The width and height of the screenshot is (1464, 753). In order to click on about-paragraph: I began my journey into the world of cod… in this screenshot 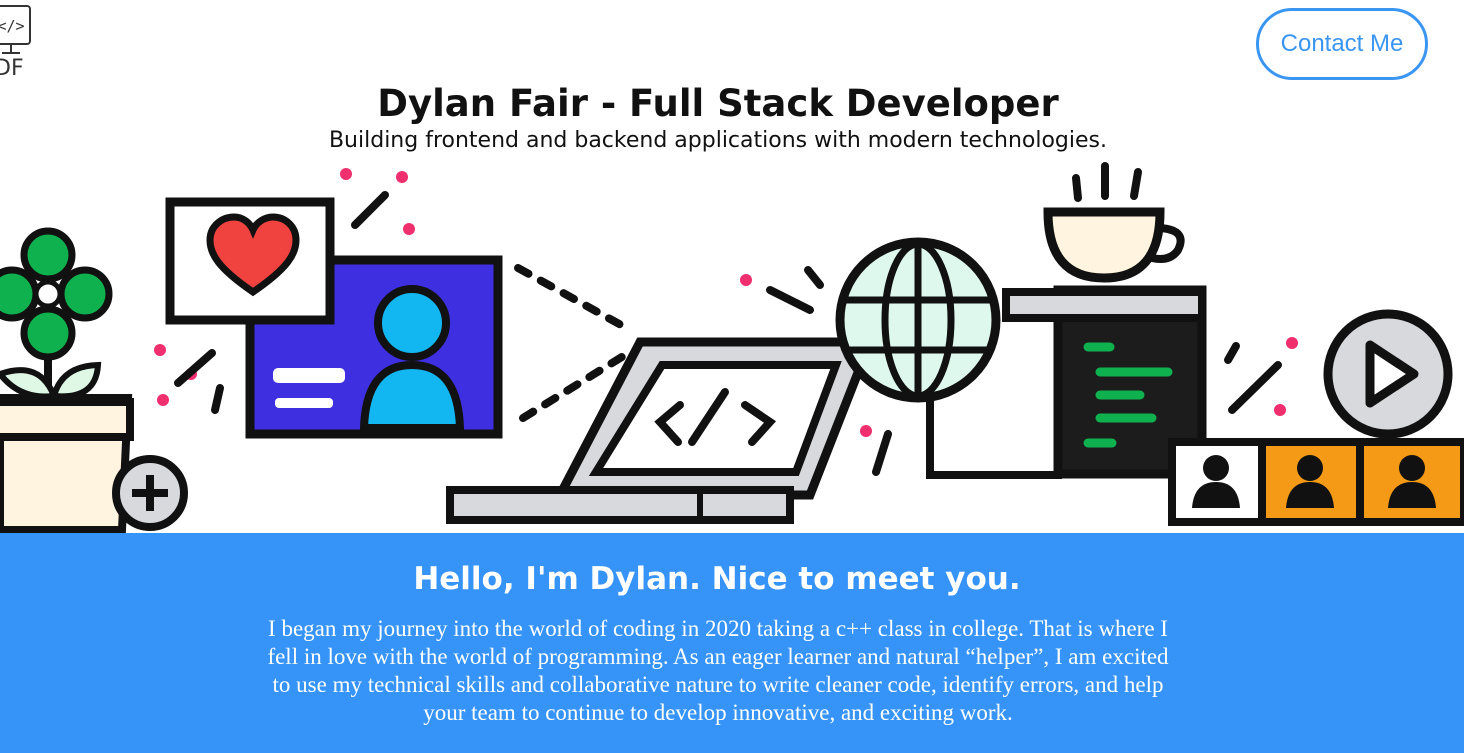, I will do `click(718, 670)`.